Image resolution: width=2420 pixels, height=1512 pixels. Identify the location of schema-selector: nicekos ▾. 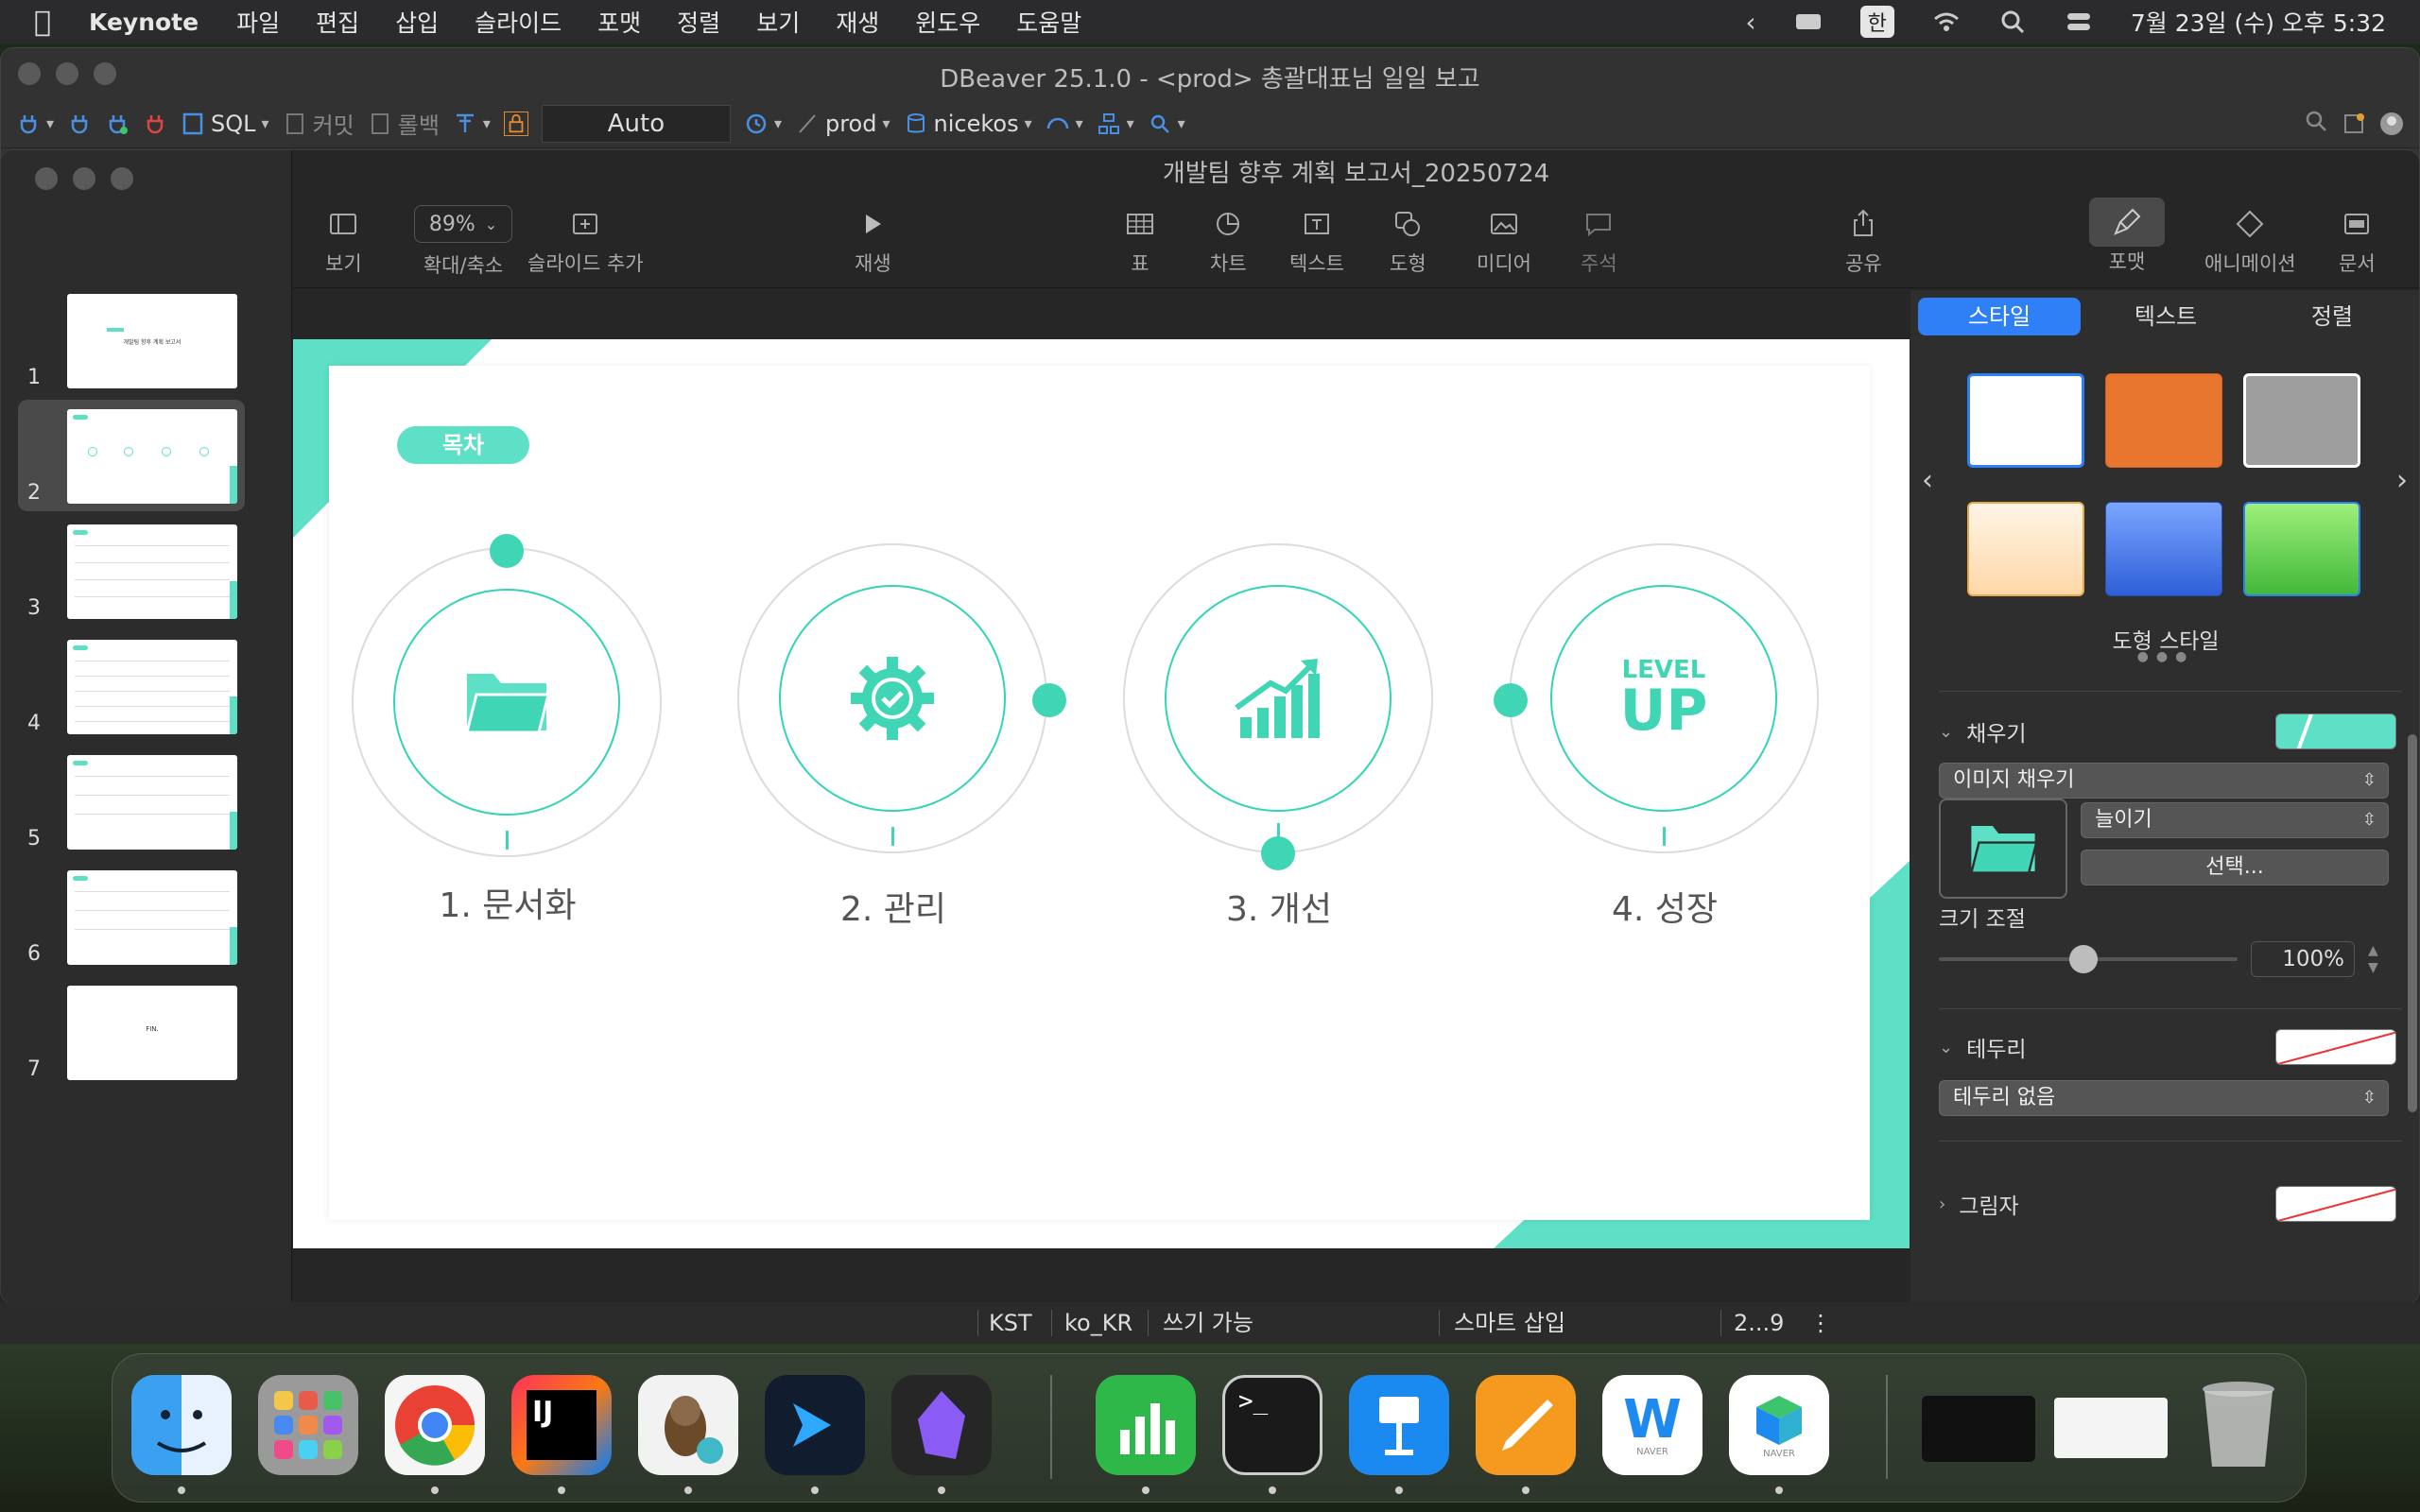
(968, 124).